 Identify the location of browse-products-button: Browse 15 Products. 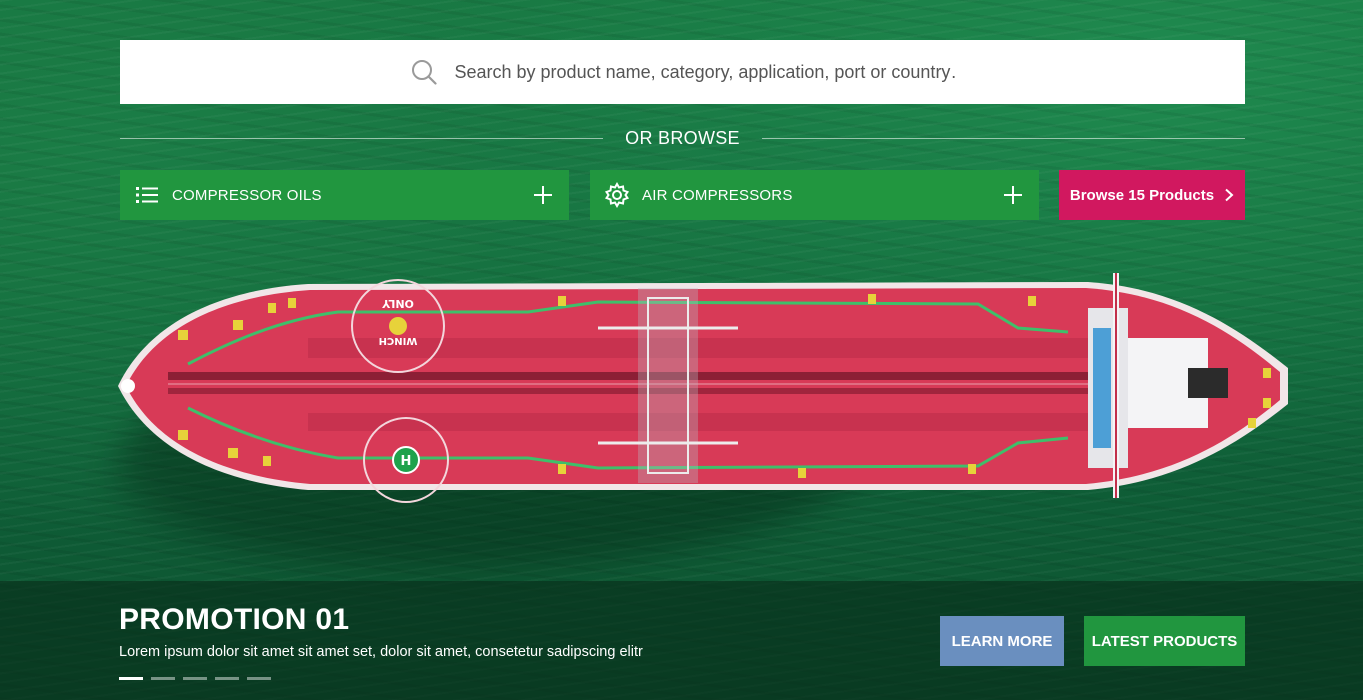
(1152, 195).